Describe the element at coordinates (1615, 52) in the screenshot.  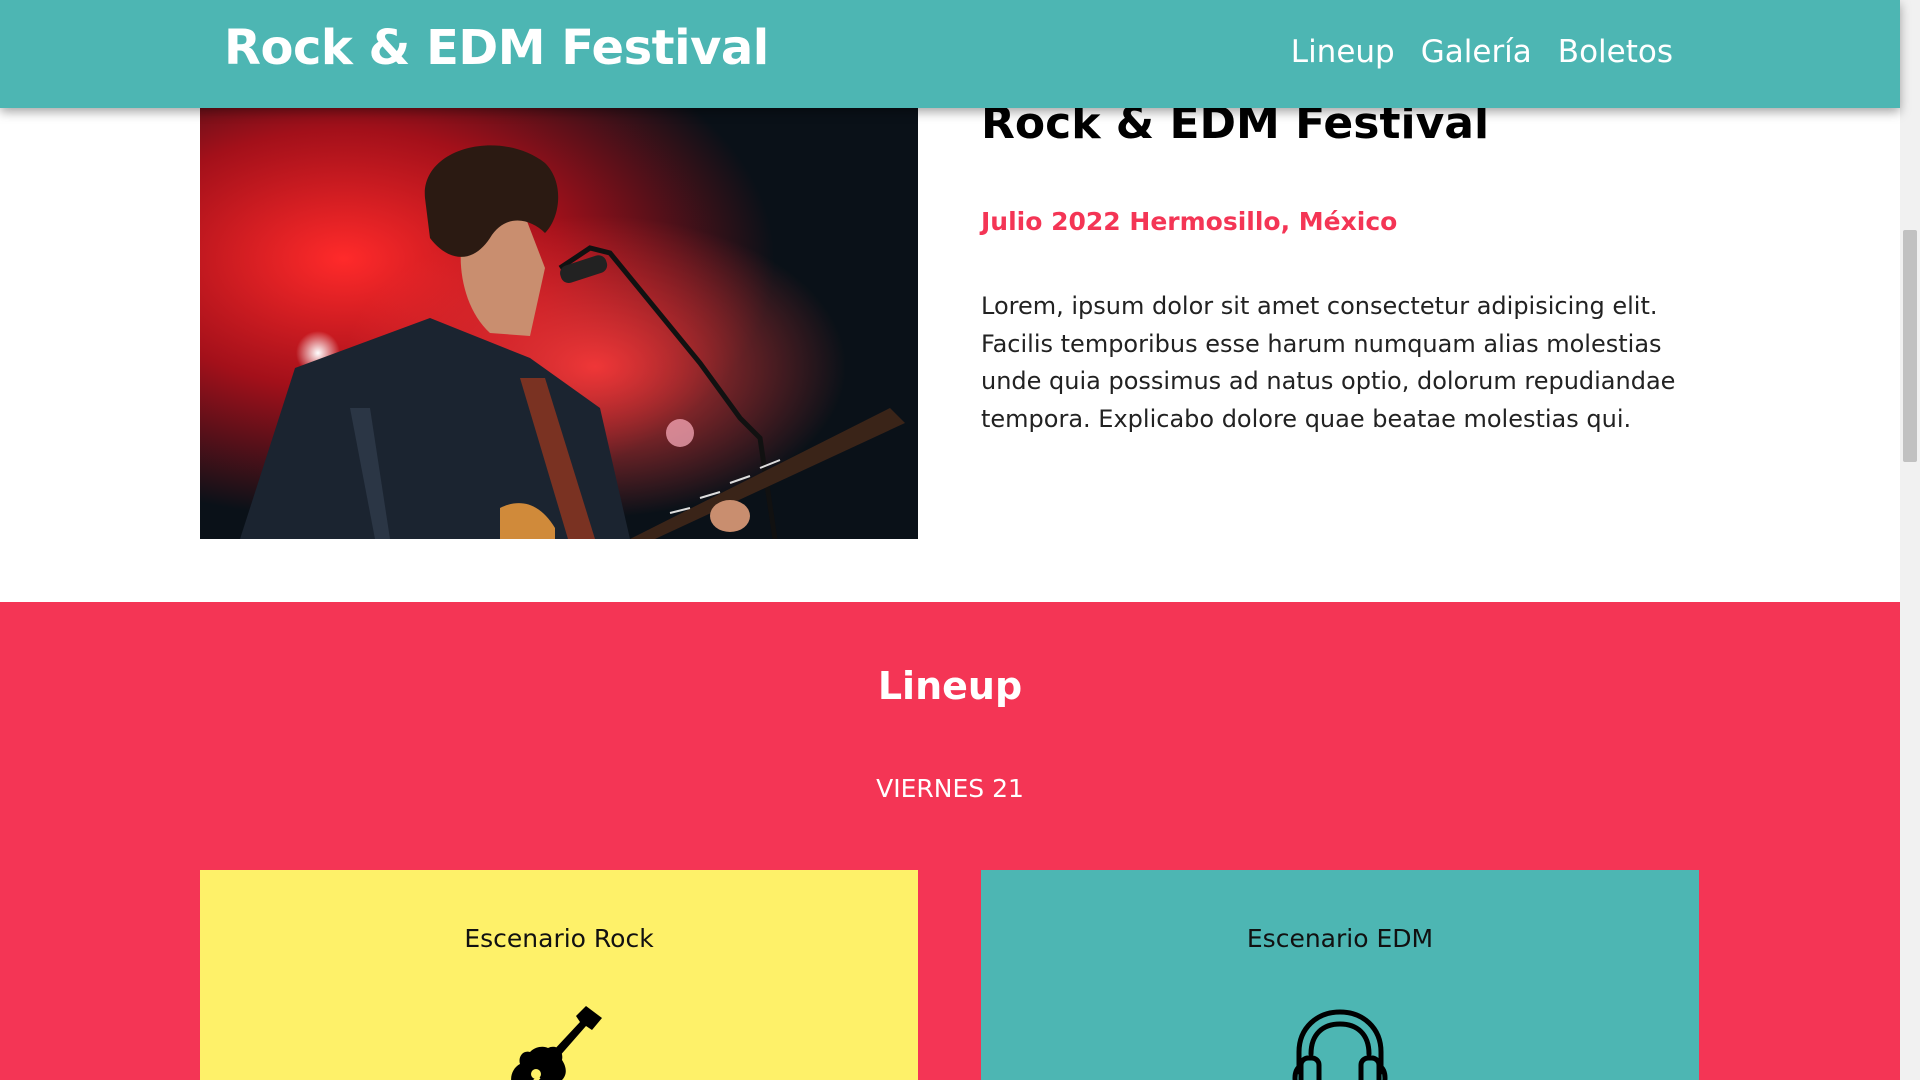
I see `nav-link-boletos: Boletos` at that location.